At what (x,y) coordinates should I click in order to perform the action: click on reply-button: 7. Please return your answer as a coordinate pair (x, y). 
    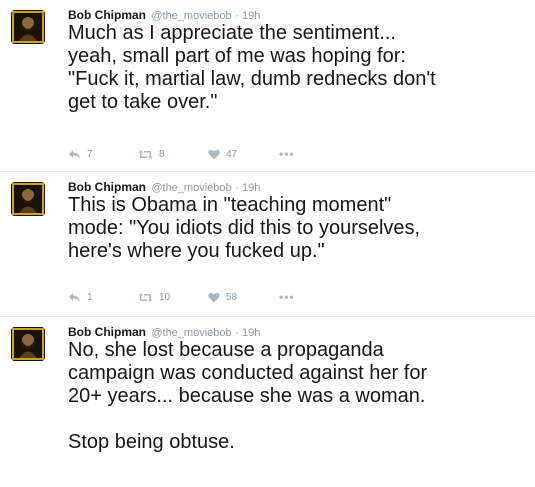
    Looking at the image, I should click on (80, 154).